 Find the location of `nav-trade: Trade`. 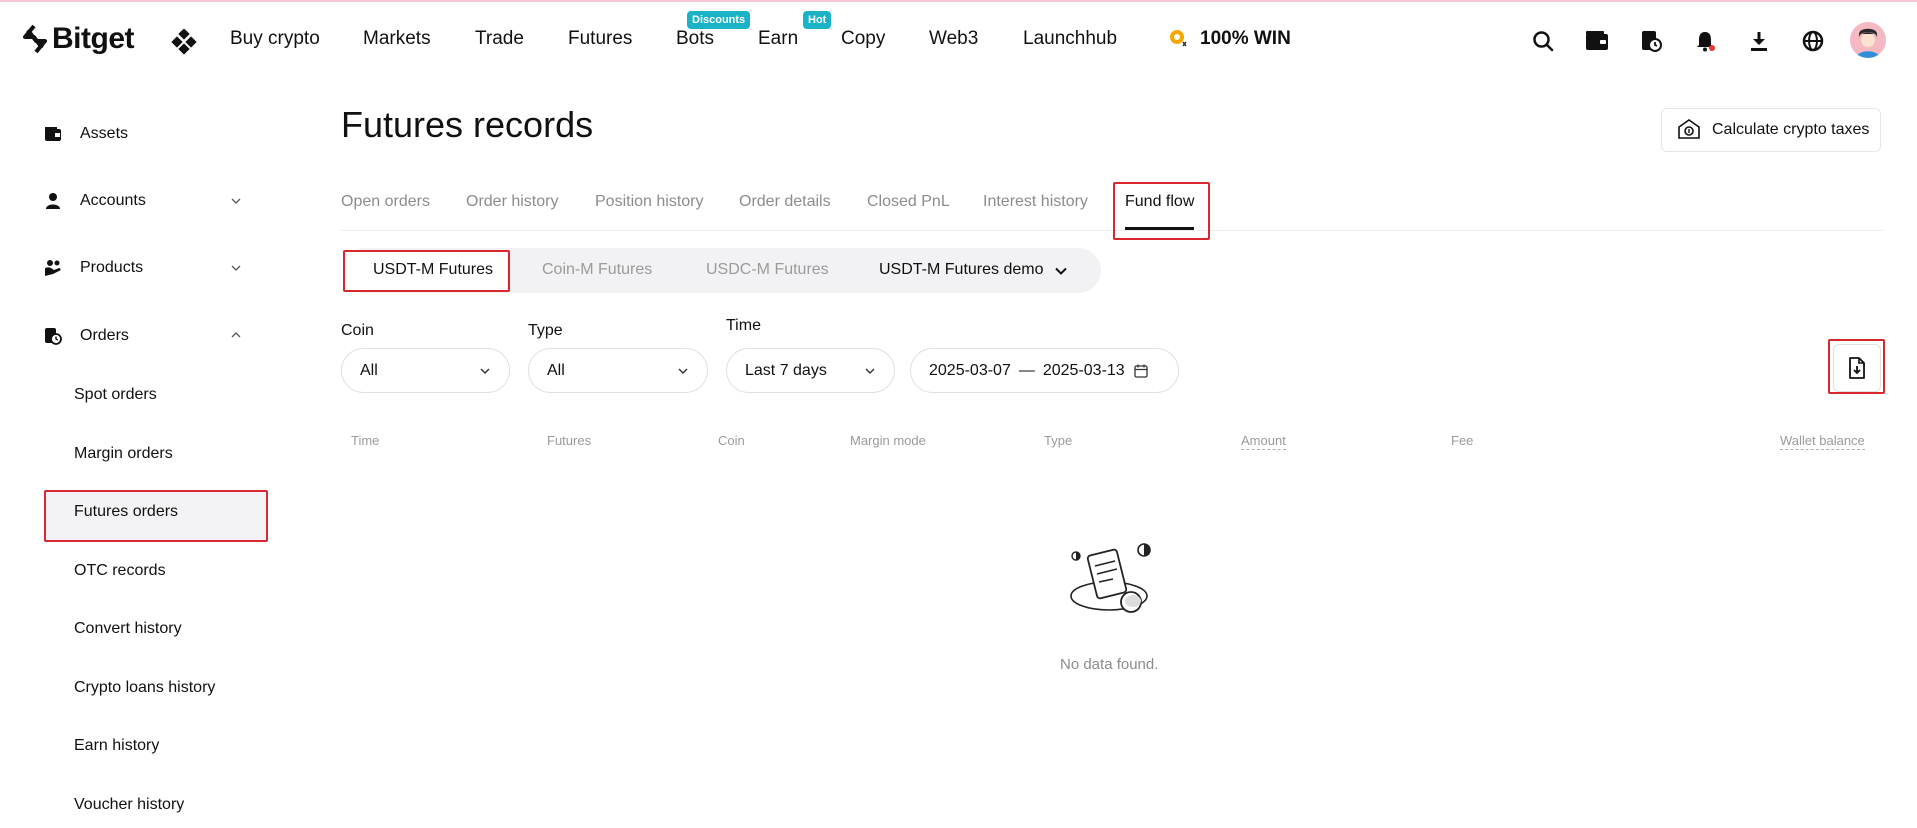

nav-trade: Trade is located at coordinates (499, 39).